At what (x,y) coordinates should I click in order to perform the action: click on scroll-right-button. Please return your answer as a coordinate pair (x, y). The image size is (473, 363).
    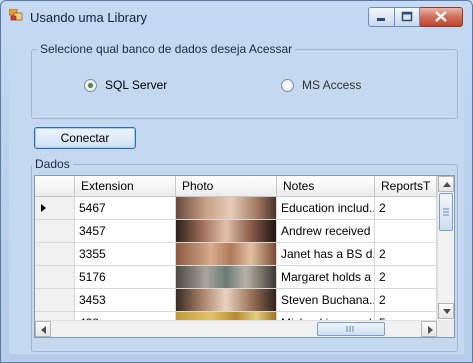
    Looking at the image, I should click on (429, 329).